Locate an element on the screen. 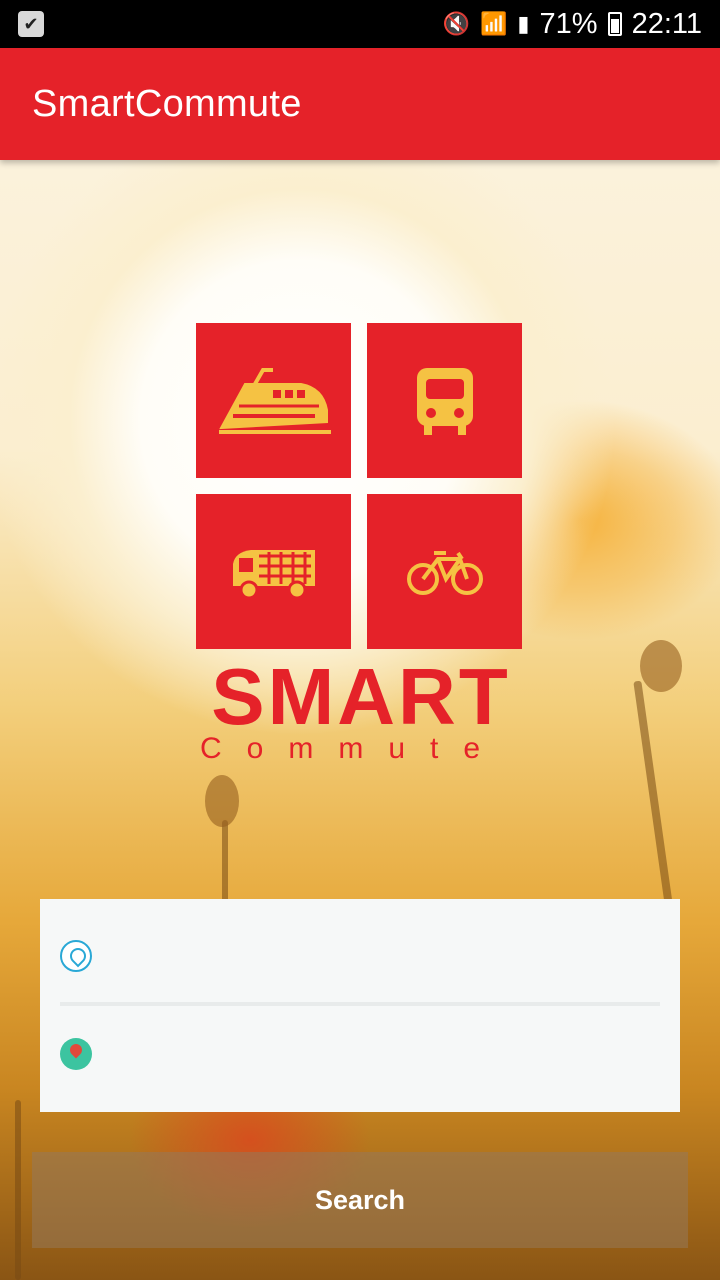  bicycle-icon is located at coordinates (444, 572).